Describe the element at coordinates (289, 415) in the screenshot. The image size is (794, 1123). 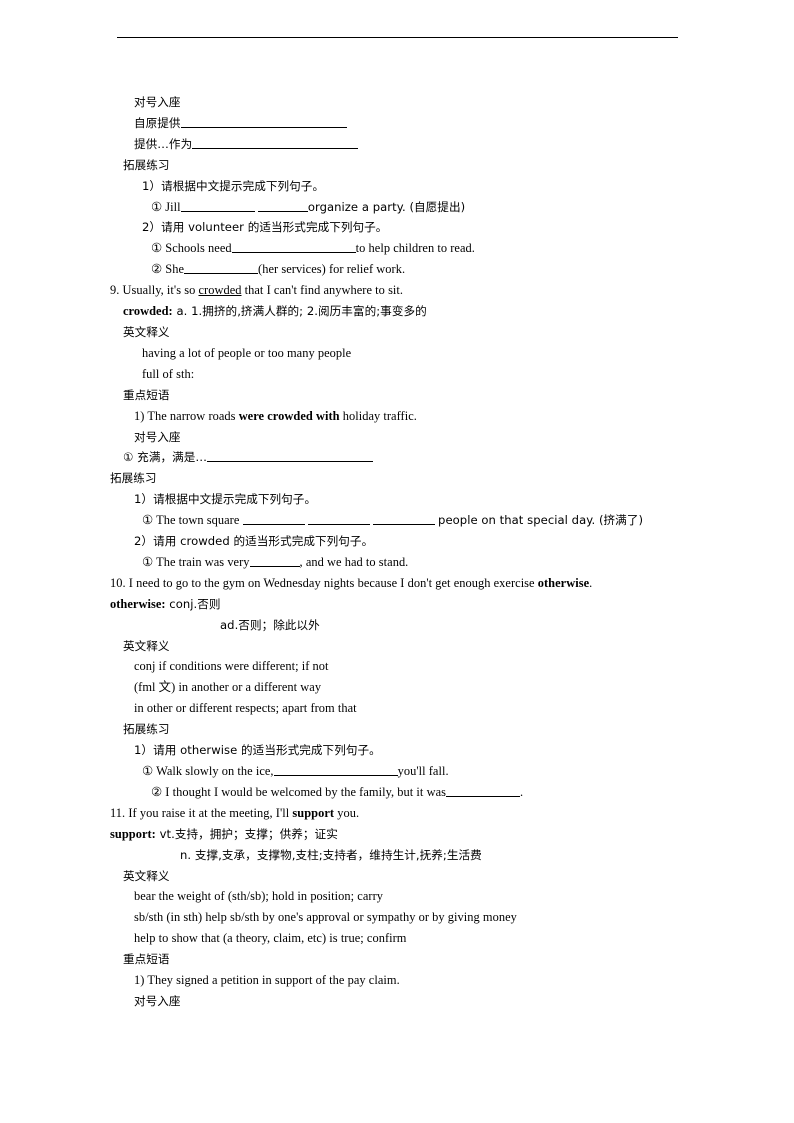
I see `phrase-bold: were crowded with` at that location.